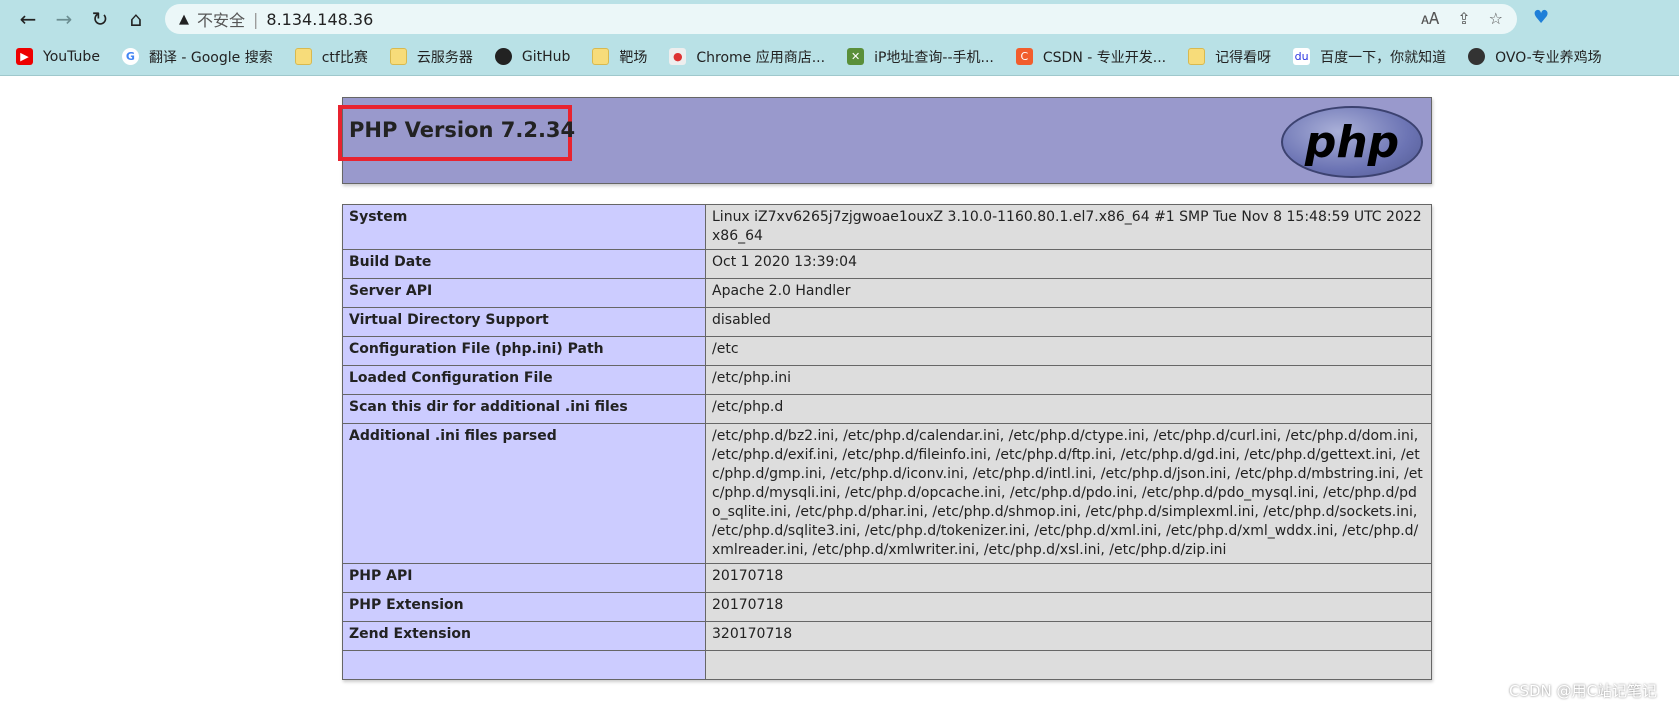 This screenshot has width=1679, height=711. I want to click on php-header: PHP Version 7.2.34 php, so click(885, 140).